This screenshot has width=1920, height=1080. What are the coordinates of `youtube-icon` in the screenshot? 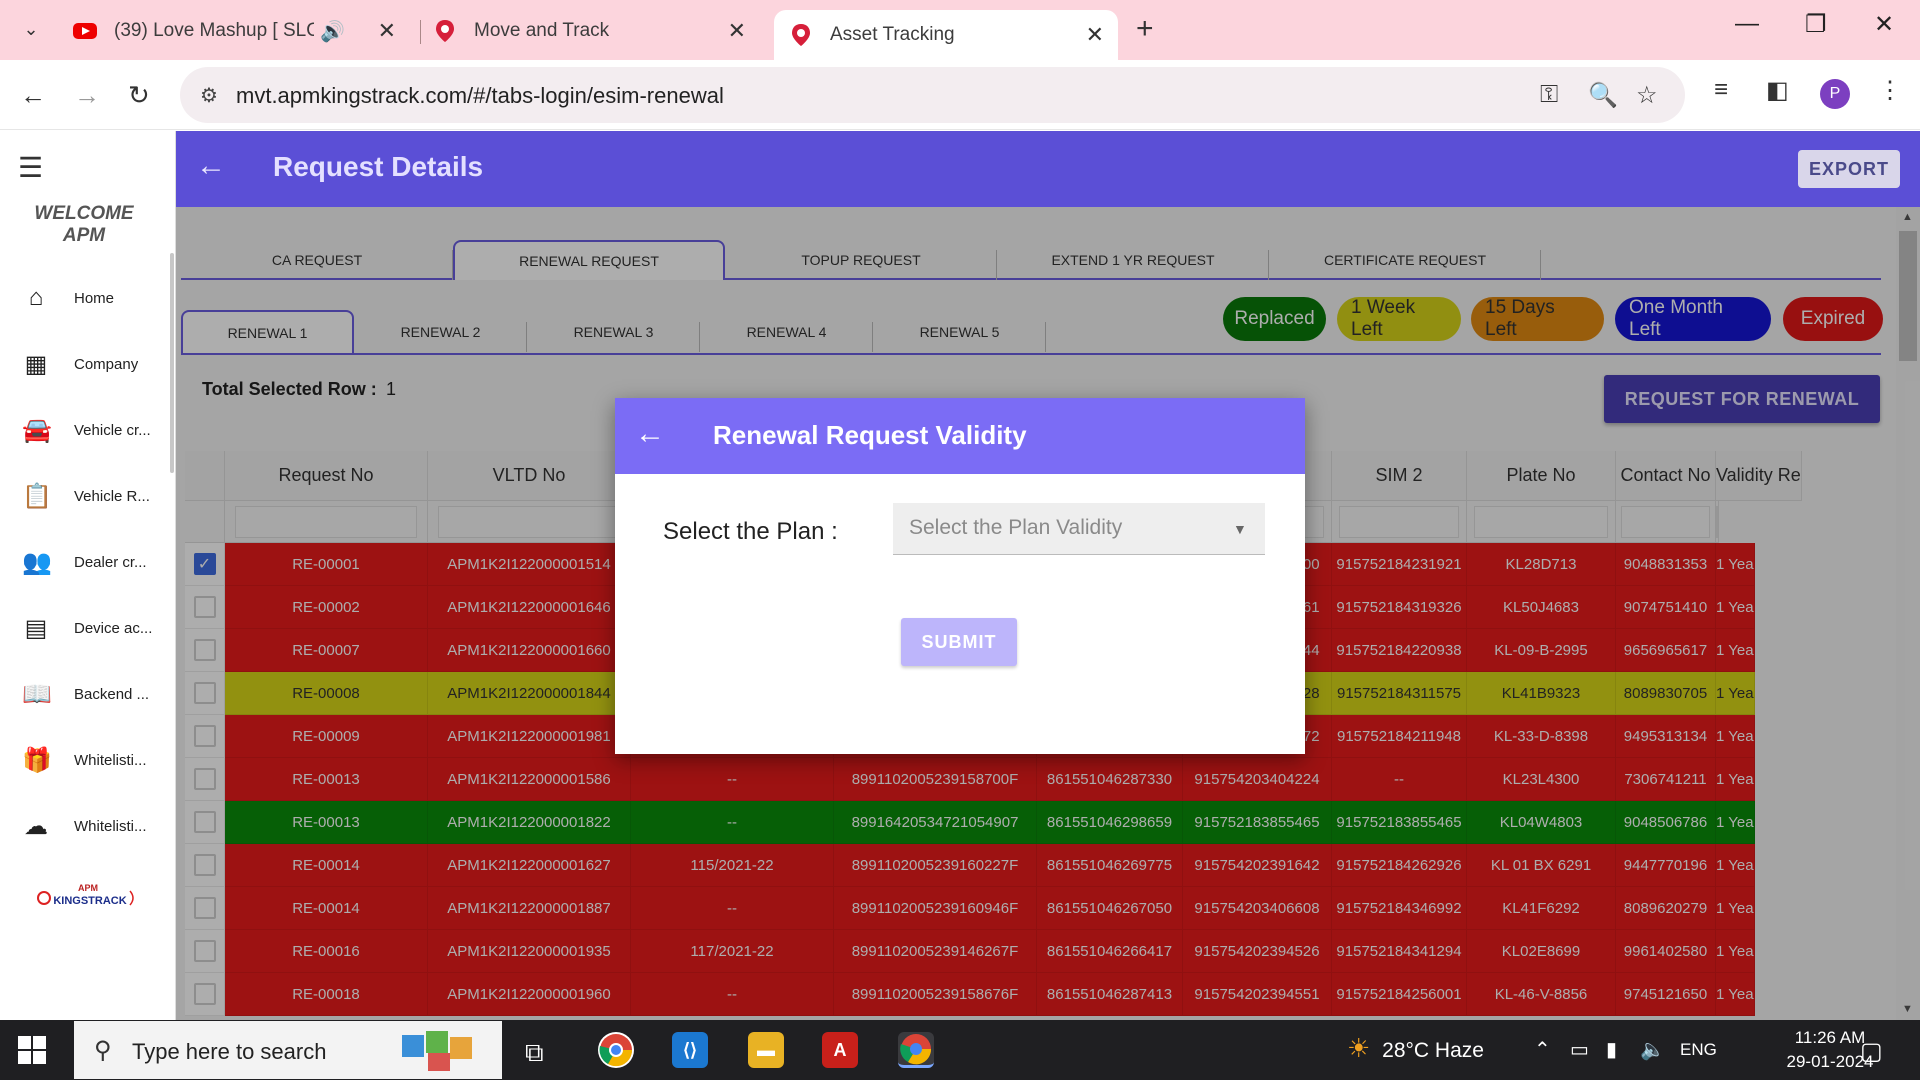 It's located at (85, 31).